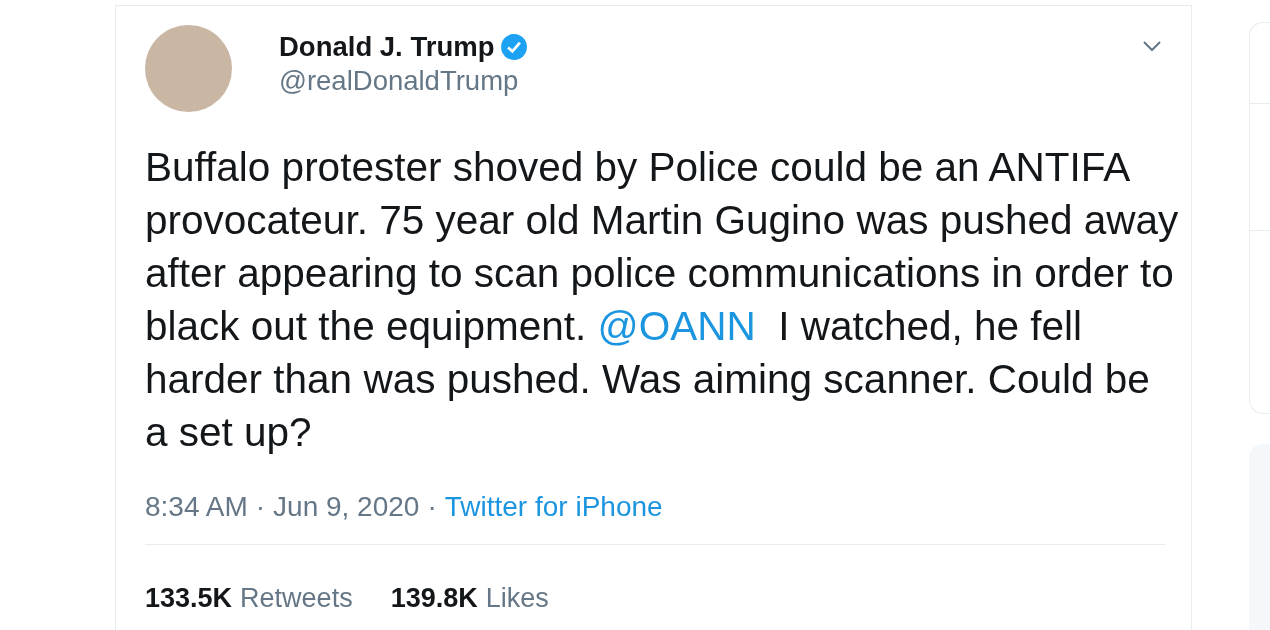  Describe the element at coordinates (517, 598) in the screenshot. I see `stat-label: Likes` at that location.